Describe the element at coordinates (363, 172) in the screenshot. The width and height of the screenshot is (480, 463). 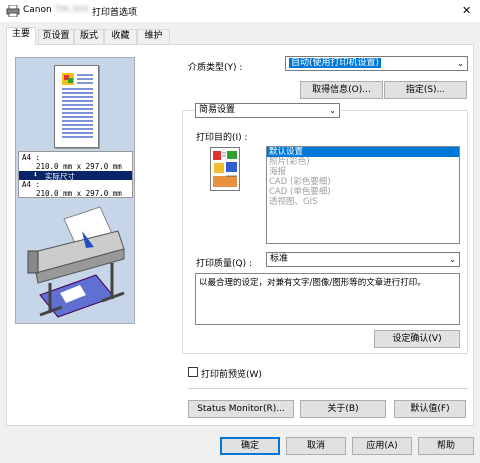
I see `list-item: 海报` at that location.